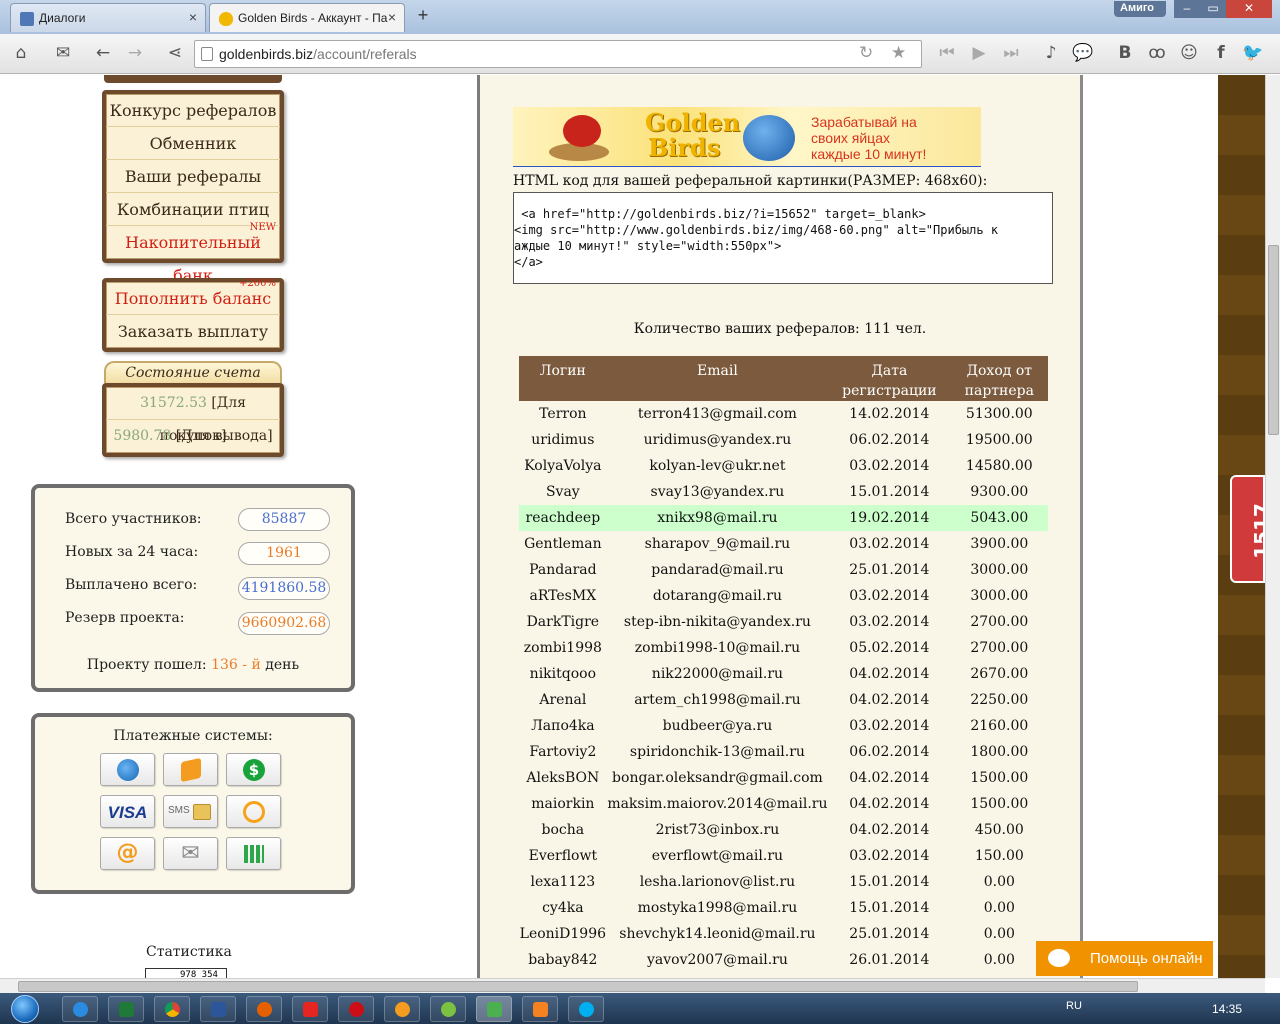 The height and width of the screenshot is (1024, 1280). Describe the element at coordinates (80, 1009) in the screenshot. I see `taskbar-ie` at that location.